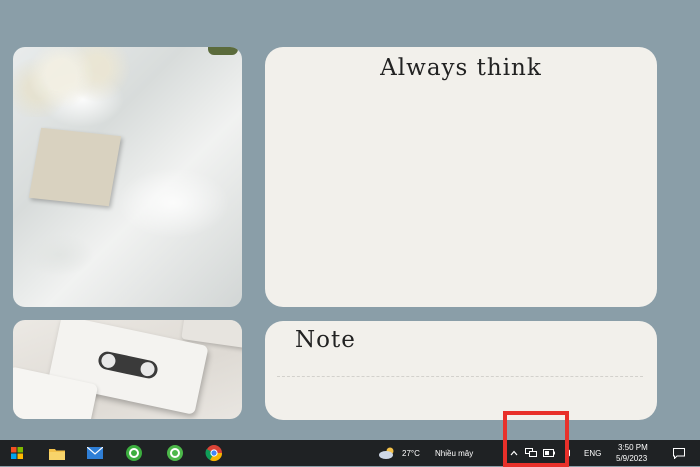 This screenshot has height=467, width=700. What do you see at coordinates (633, 447) in the screenshot?
I see `clock-time: 3:50 PM` at bounding box center [633, 447].